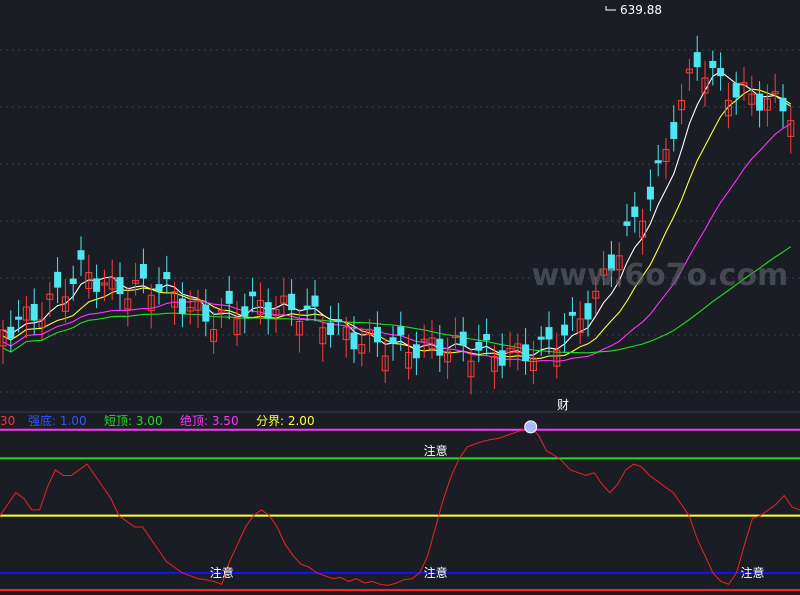 Image resolution: width=800 pixels, height=595 pixels. What do you see at coordinates (285, 421) in the screenshot?
I see `legend-item: 分界: 2.00` at bounding box center [285, 421].